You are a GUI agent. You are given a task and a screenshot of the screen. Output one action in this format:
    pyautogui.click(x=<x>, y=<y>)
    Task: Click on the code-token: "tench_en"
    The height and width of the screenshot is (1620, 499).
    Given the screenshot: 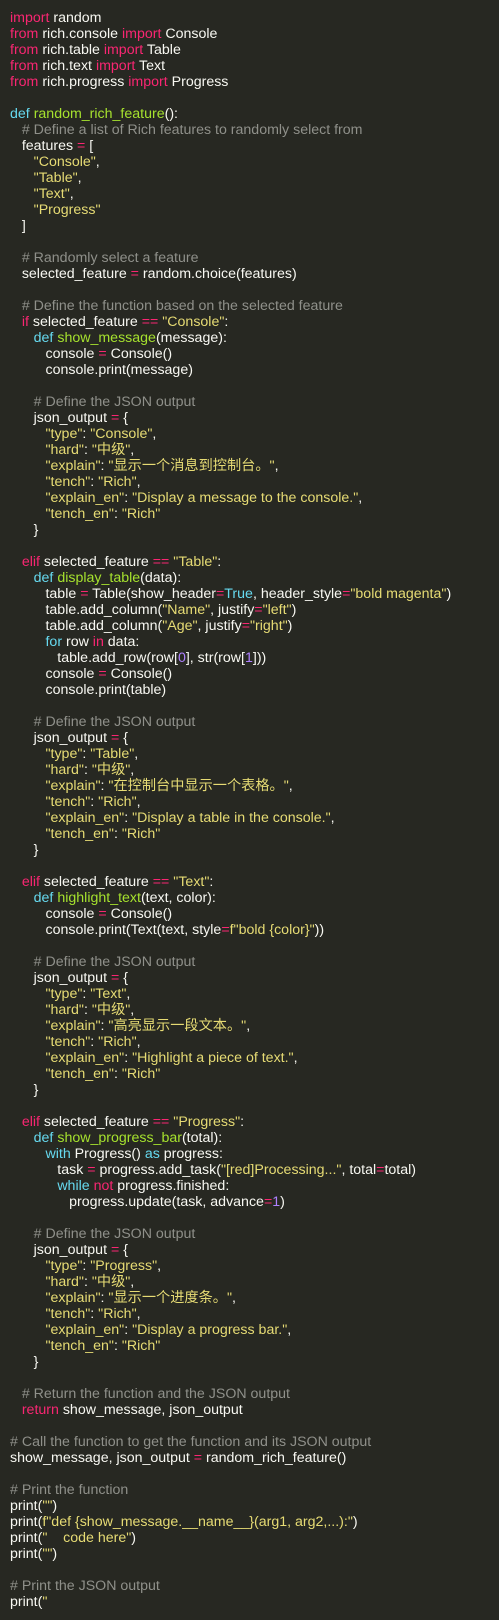 What is the action you would take?
    pyautogui.click(x=79, y=1074)
    